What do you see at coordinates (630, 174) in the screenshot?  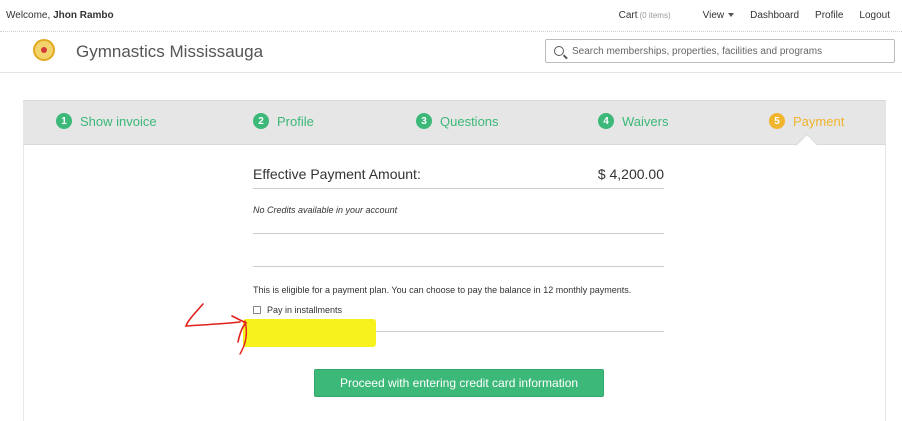 I see `amount-value: $ 4,200.00` at bounding box center [630, 174].